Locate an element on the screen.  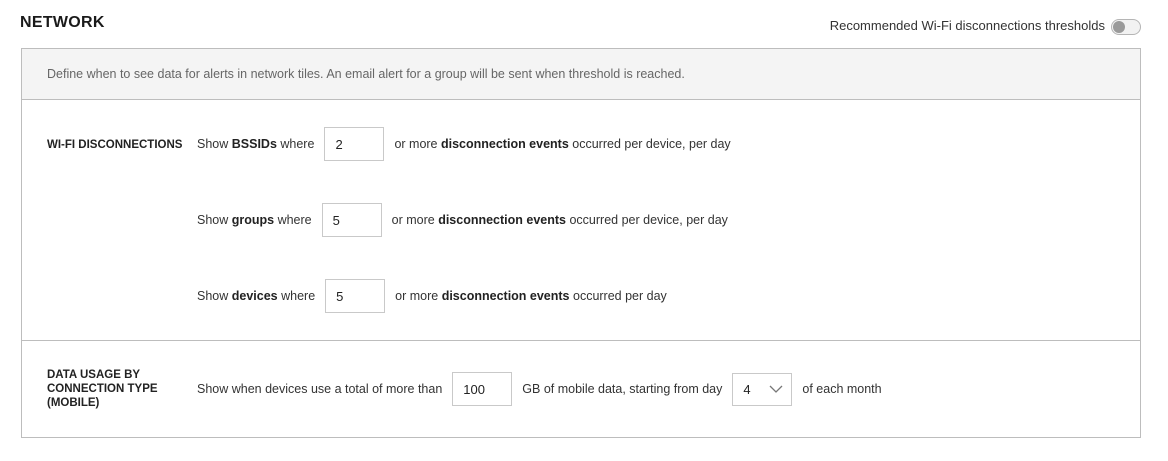
data-usage-text-mid: GB of mobile data, starting from day is located at coordinates (622, 389).